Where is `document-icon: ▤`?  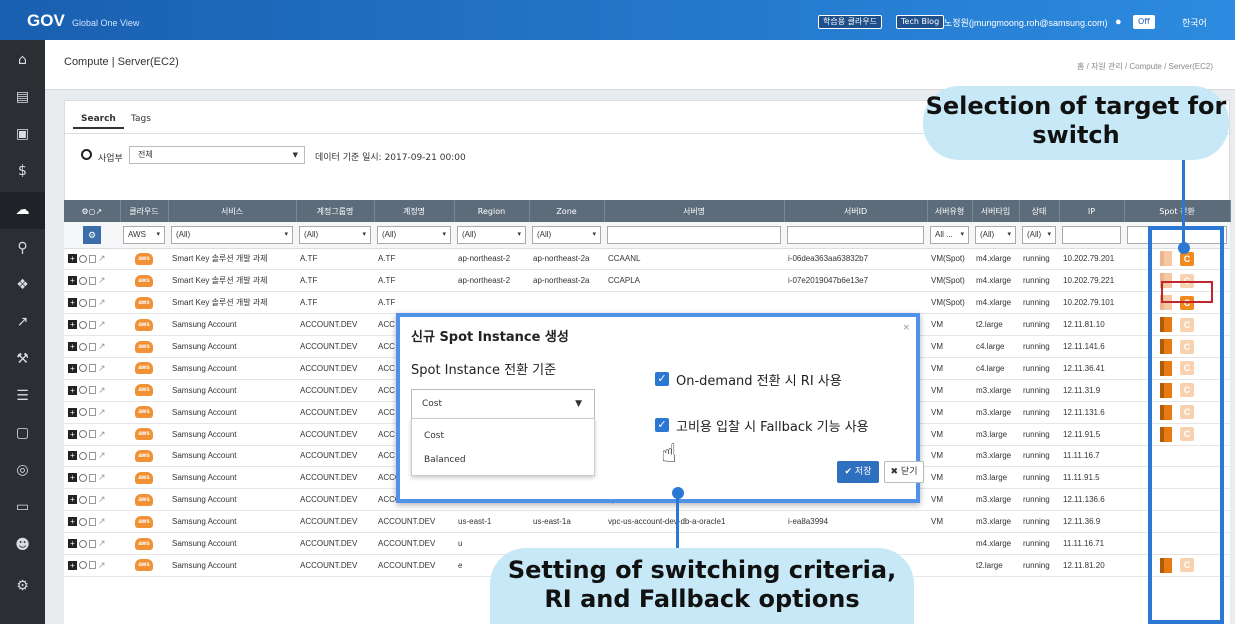
document-icon: ▤ is located at coordinates (22, 97).